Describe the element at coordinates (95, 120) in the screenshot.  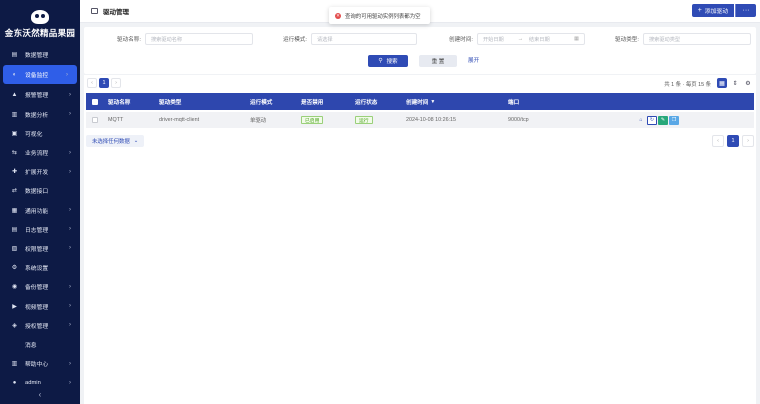
I see `row-checkbox` at that location.